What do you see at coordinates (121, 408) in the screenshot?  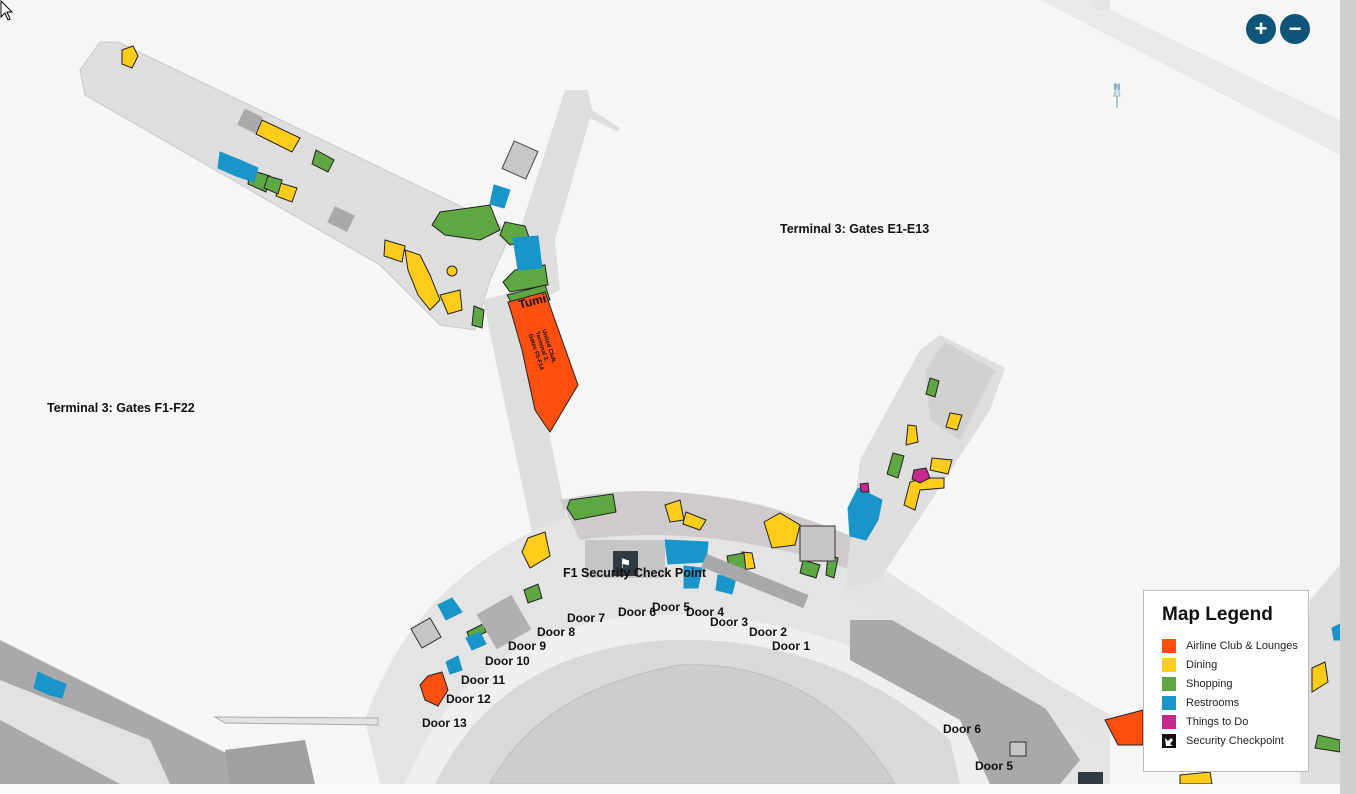 I see `terminal-f-label: Terminal 3: Gates F1-F22` at bounding box center [121, 408].